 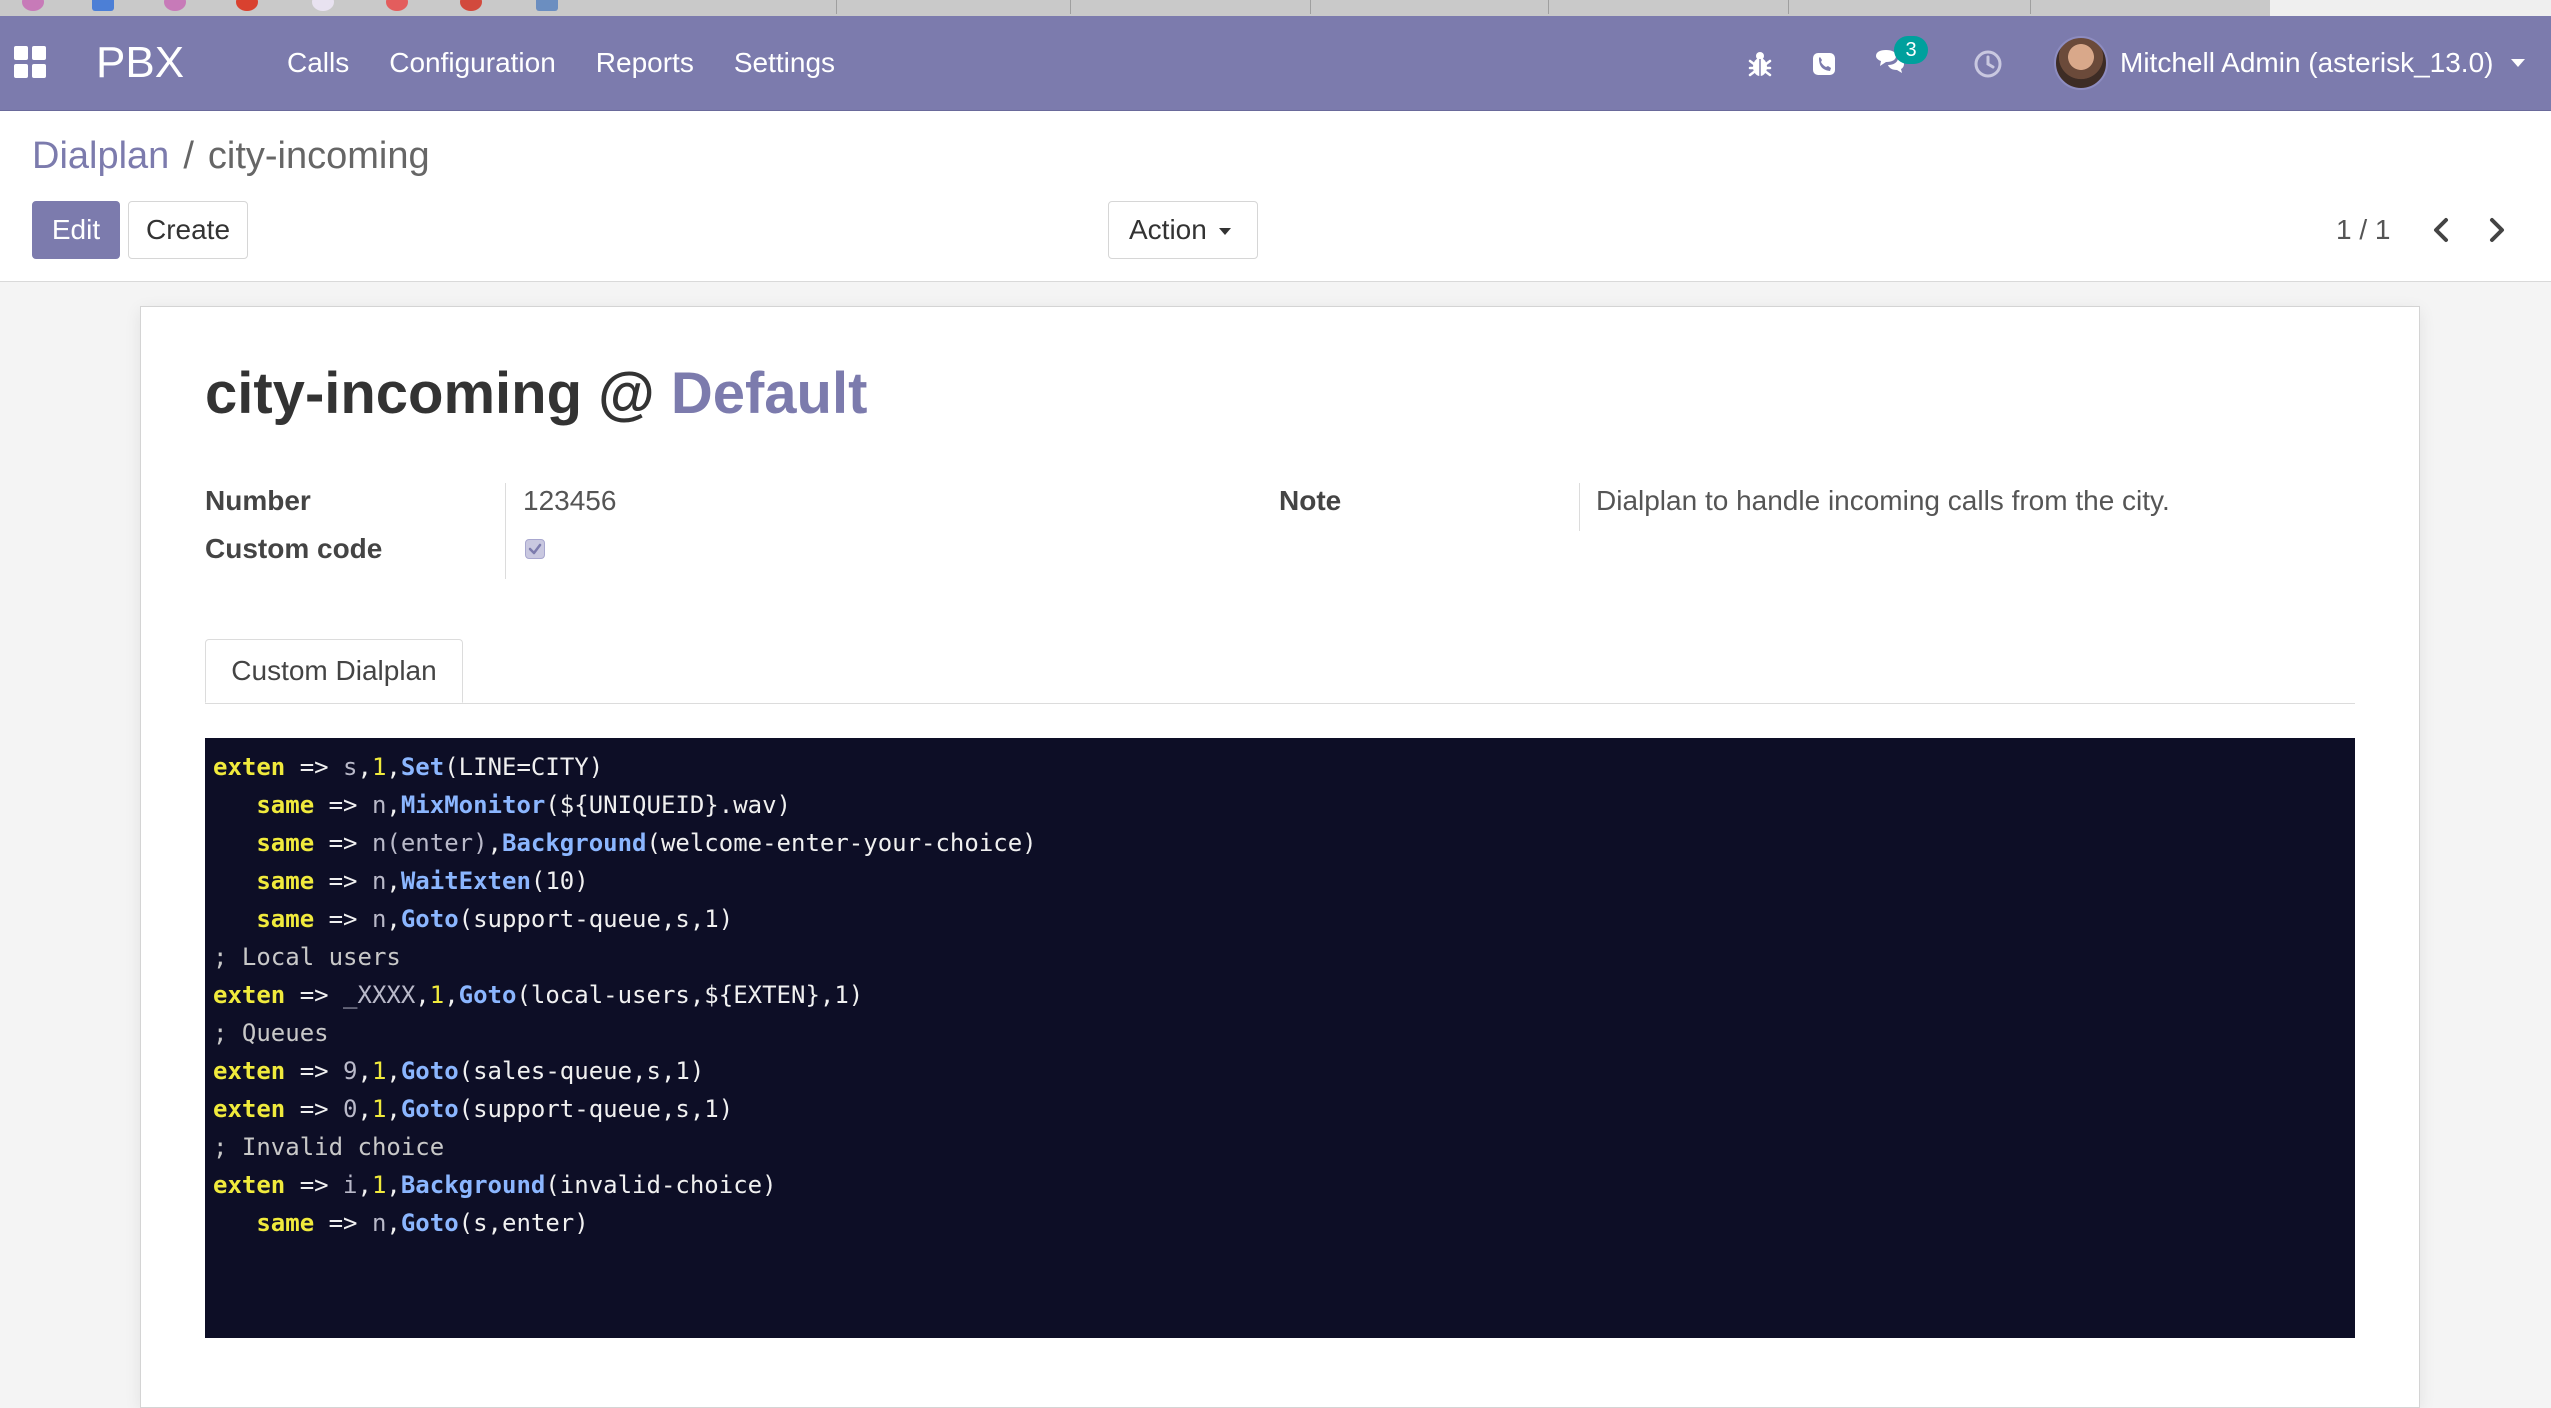 What do you see at coordinates (645, 63) in the screenshot?
I see `menu-reports: Reports` at bounding box center [645, 63].